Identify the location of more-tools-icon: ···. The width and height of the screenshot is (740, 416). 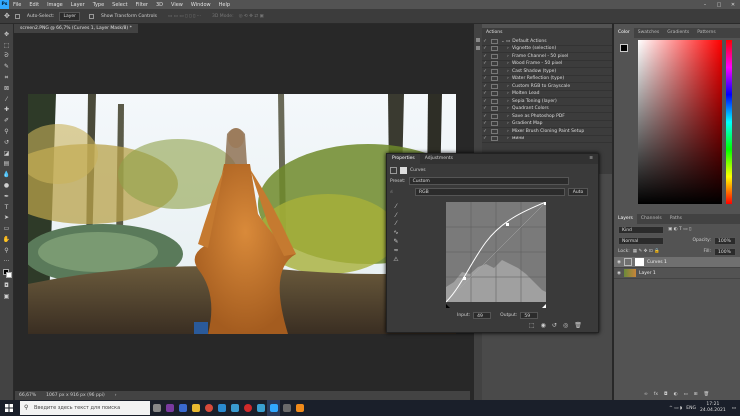
(7, 261).